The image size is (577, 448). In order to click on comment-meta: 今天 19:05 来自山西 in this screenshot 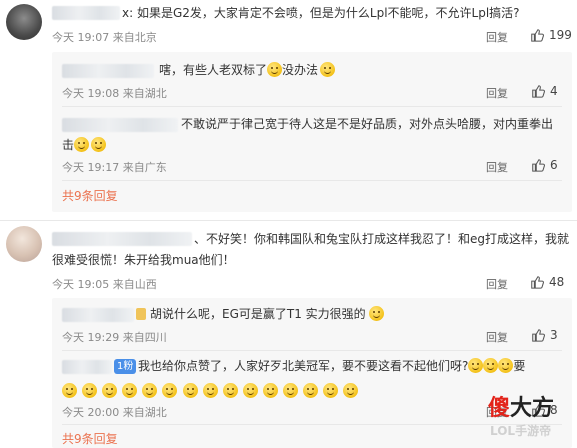, I will do `click(104, 284)`.